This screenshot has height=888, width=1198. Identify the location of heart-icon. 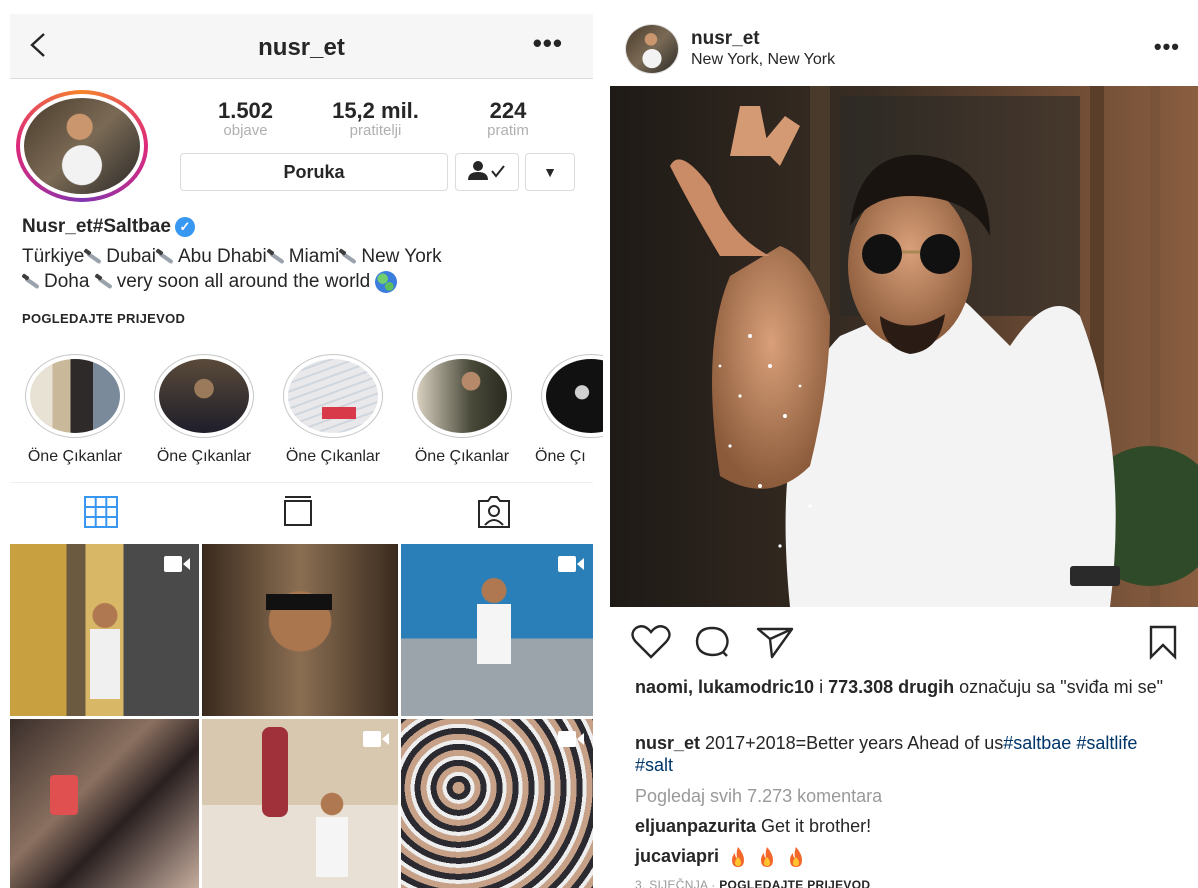
(651, 642).